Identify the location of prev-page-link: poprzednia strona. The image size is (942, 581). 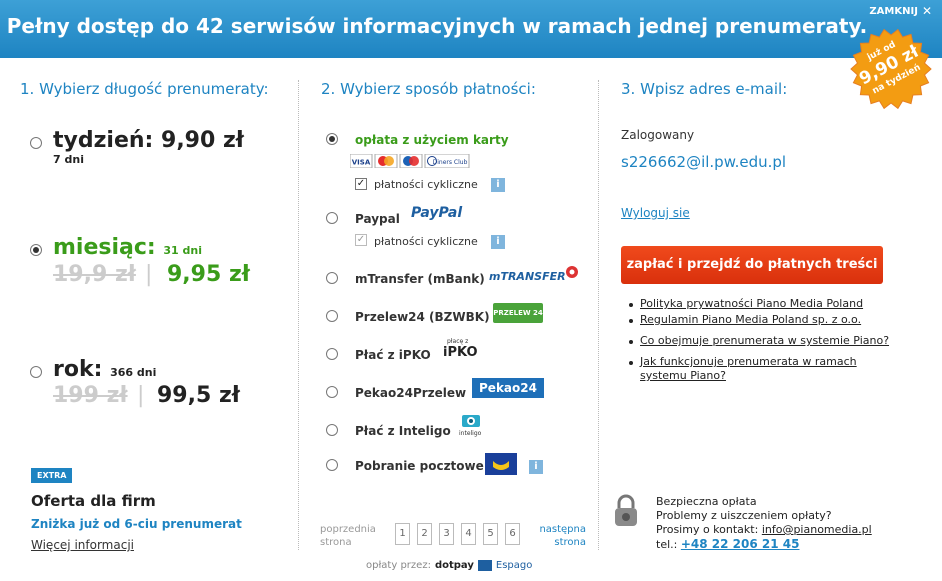
(348, 536).